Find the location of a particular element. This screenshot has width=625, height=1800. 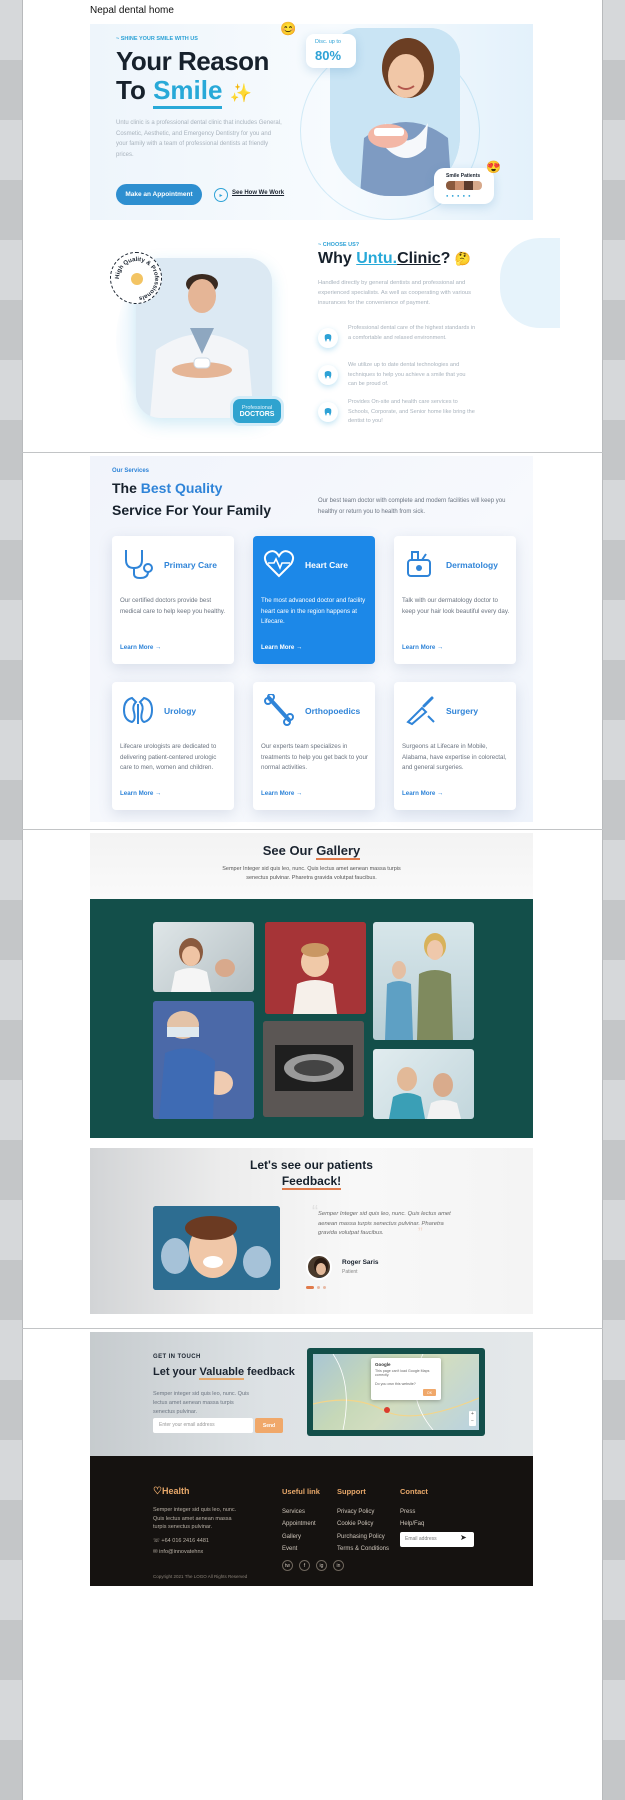

why-title: Why Untu.Clinic? 🤔 is located at coordinates (394, 259).